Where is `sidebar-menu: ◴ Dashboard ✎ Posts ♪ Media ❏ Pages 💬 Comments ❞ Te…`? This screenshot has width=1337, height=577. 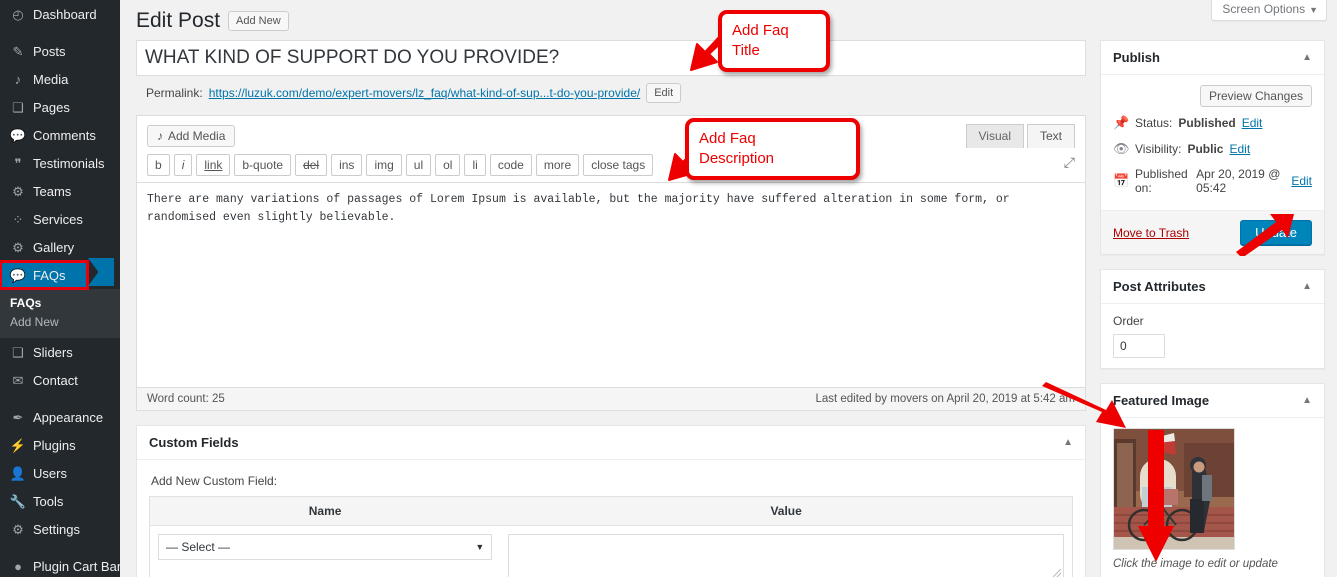
sidebar-menu: ◴ Dashboard ✎ Posts ♪ Media ❏ Pages 💬 Comments ❞ Te… is located at coordinates (60, 288).